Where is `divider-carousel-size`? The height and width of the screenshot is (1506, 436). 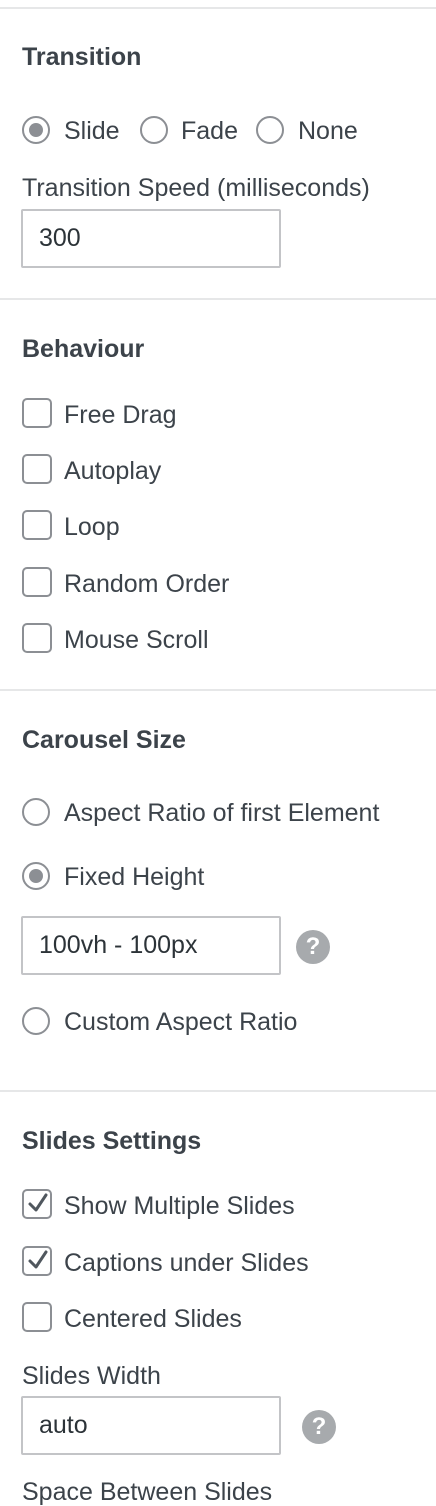
divider-carousel-size is located at coordinates (218, 1091).